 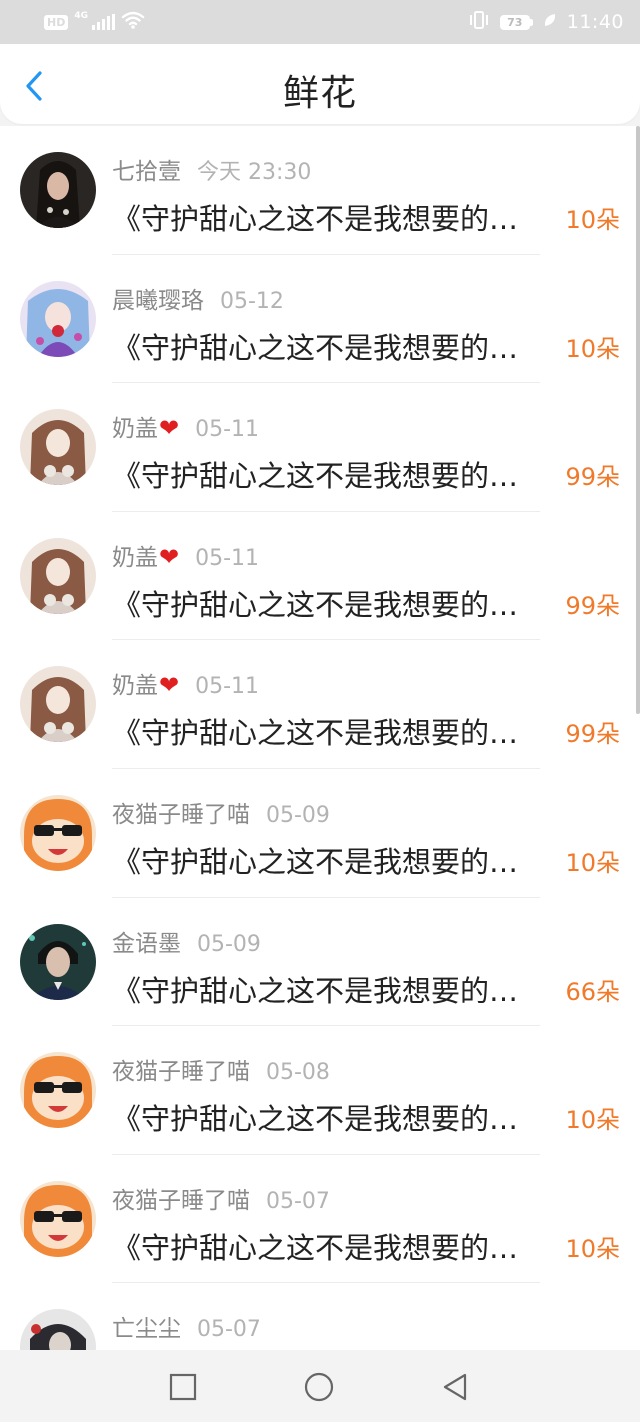 I want to click on name-line: 金语墨 05-09, so click(x=186, y=941).